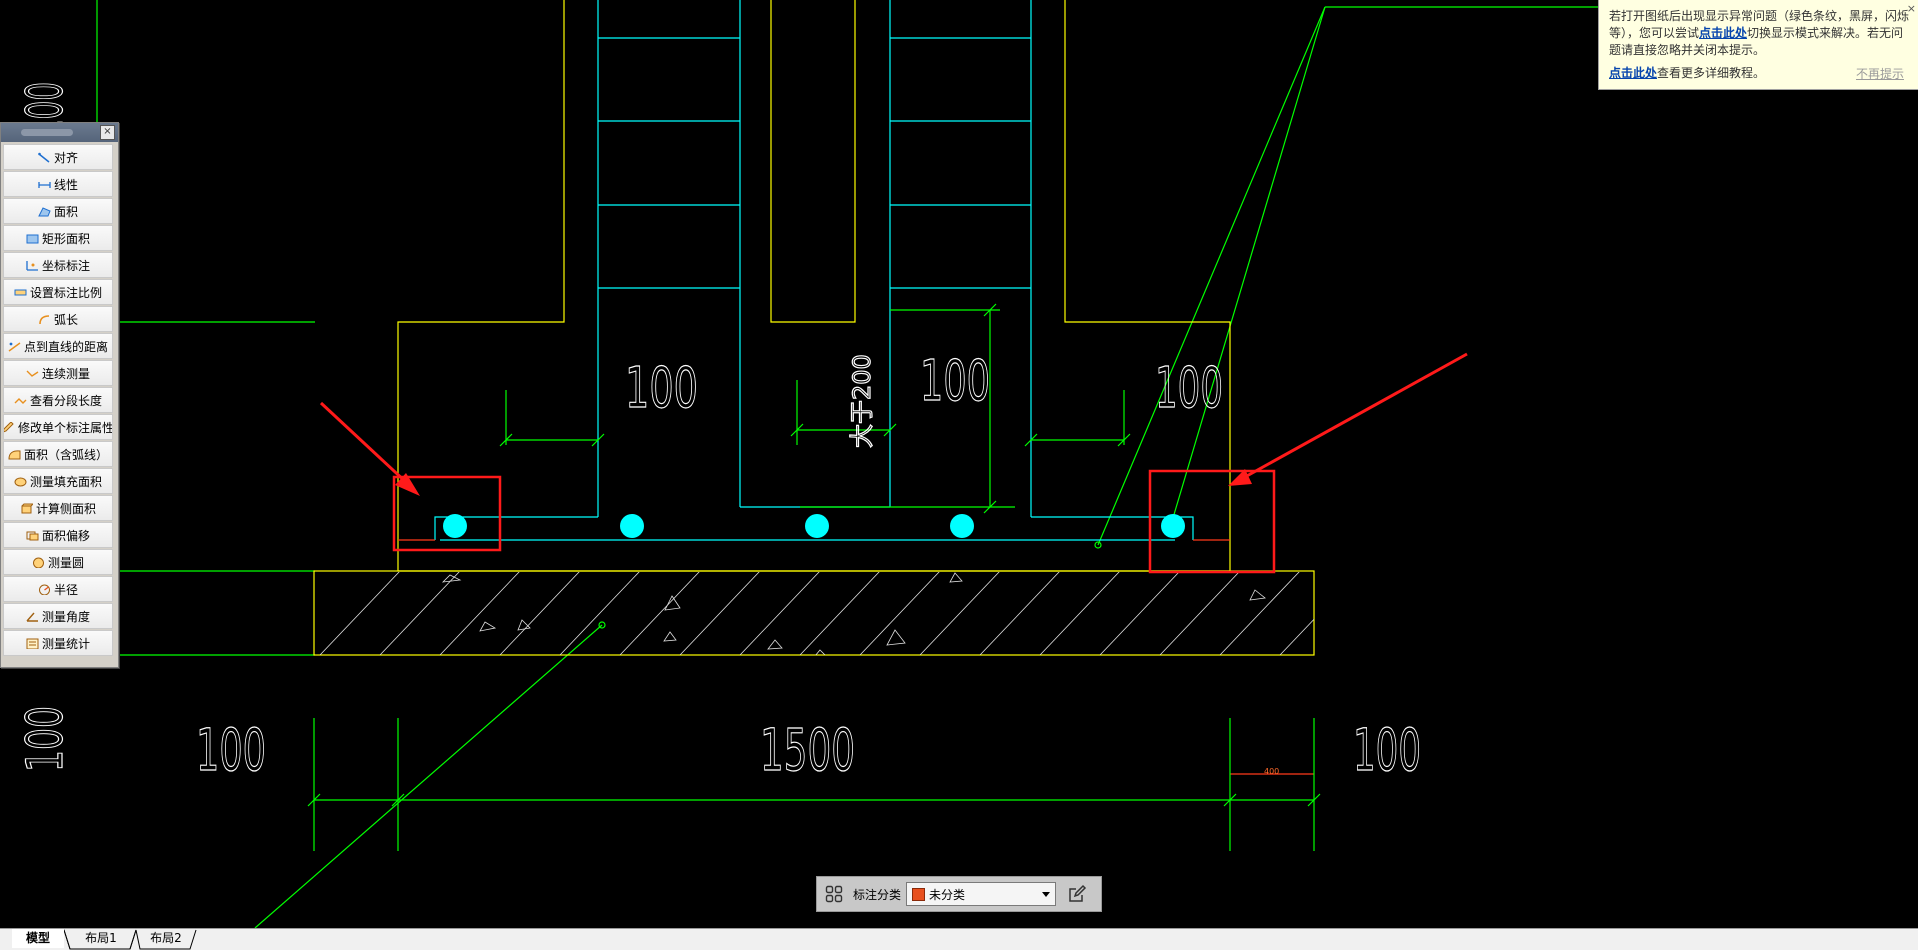 The image size is (1918, 950). Describe the element at coordinates (65, 346) in the screenshot. I see `palette-item-label: 点到直线的距离` at that location.